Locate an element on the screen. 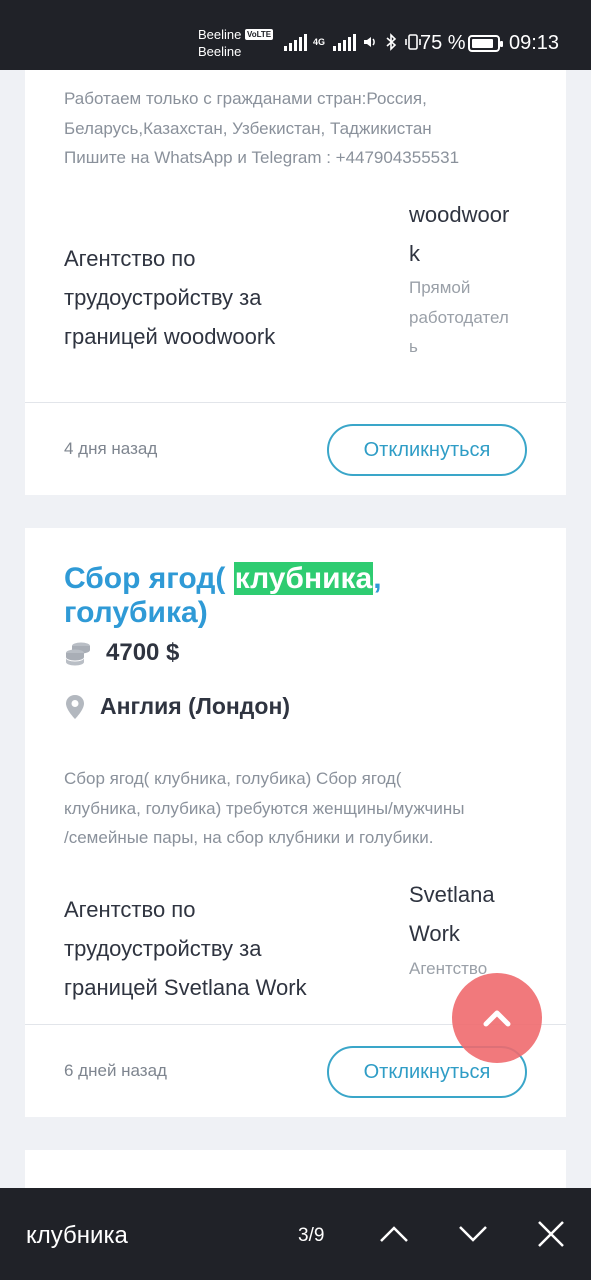 Image resolution: width=591 pixels, height=1280 pixels. coins-icon is located at coordinates (78, 654).